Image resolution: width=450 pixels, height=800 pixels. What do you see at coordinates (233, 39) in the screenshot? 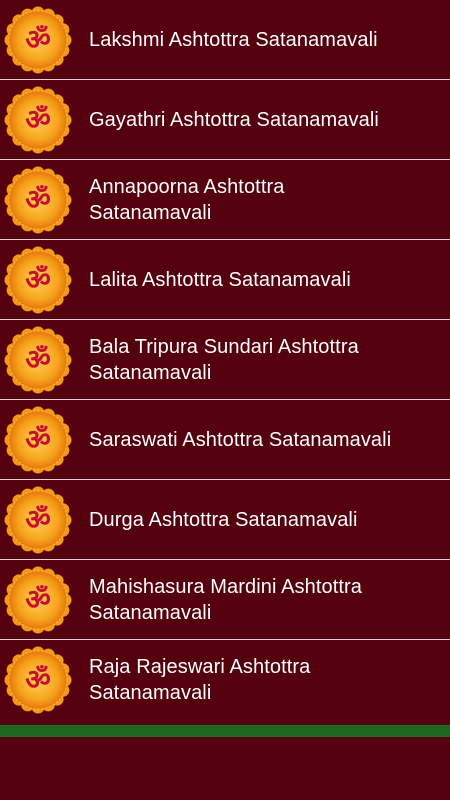
I see `list-item-label: Lakshmi Ashtottra Satanamavali` at bounding box center [233, 39].